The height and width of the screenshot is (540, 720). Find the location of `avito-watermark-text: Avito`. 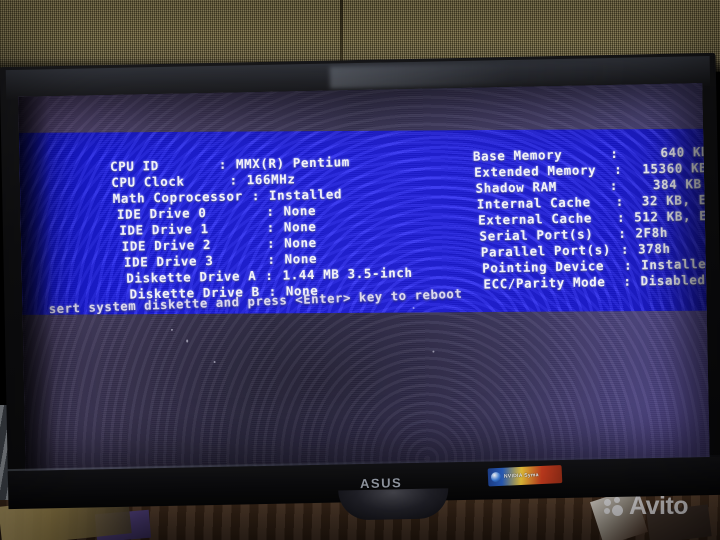

avito-watermark-text: Avito is located at coordinates (659, 506).